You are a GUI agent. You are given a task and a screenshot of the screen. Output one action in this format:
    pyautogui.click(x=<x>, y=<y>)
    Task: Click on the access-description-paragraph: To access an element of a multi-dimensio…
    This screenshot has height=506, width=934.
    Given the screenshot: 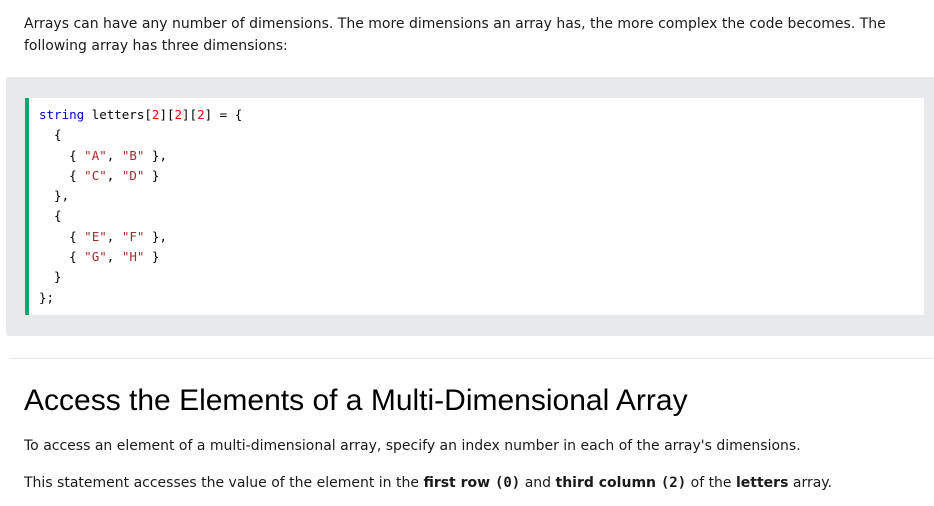 What is the action you would take?
    pyautogui.click(x=412, y=446)
    